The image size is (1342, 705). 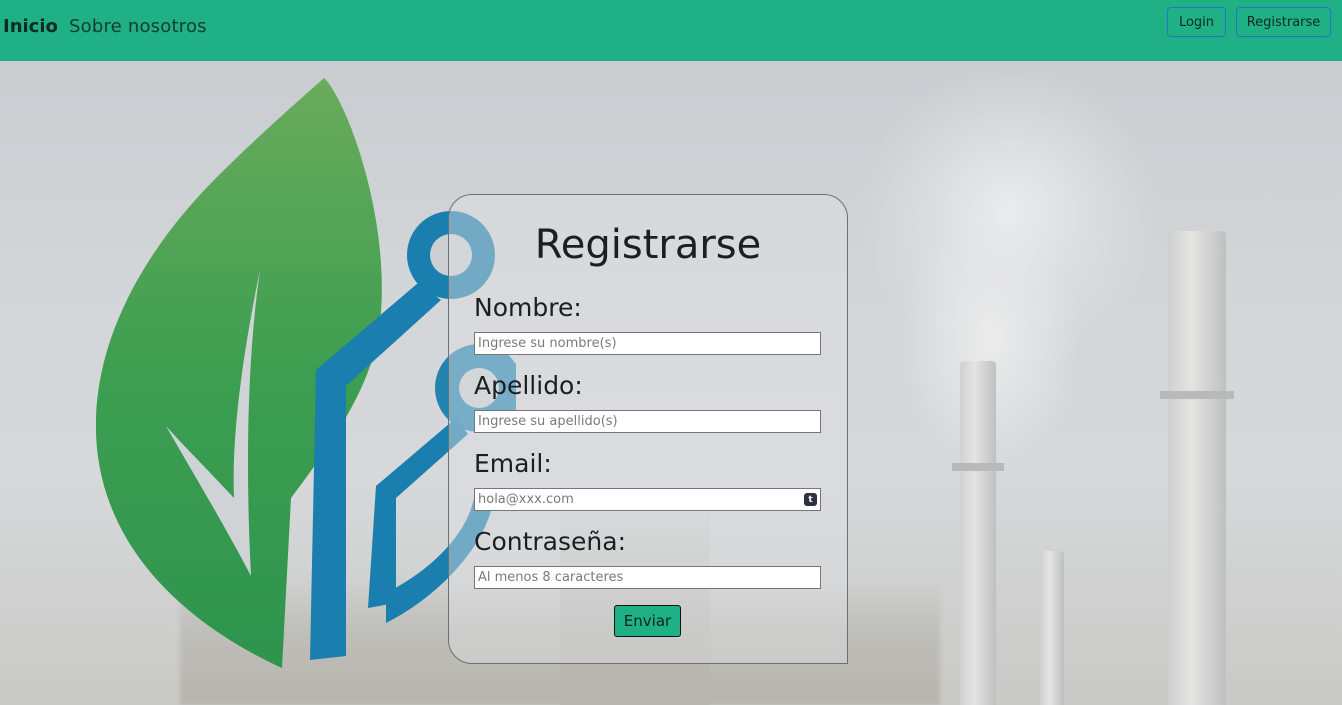 I want to click on email-label: Email:, so click(x=513, y=463).